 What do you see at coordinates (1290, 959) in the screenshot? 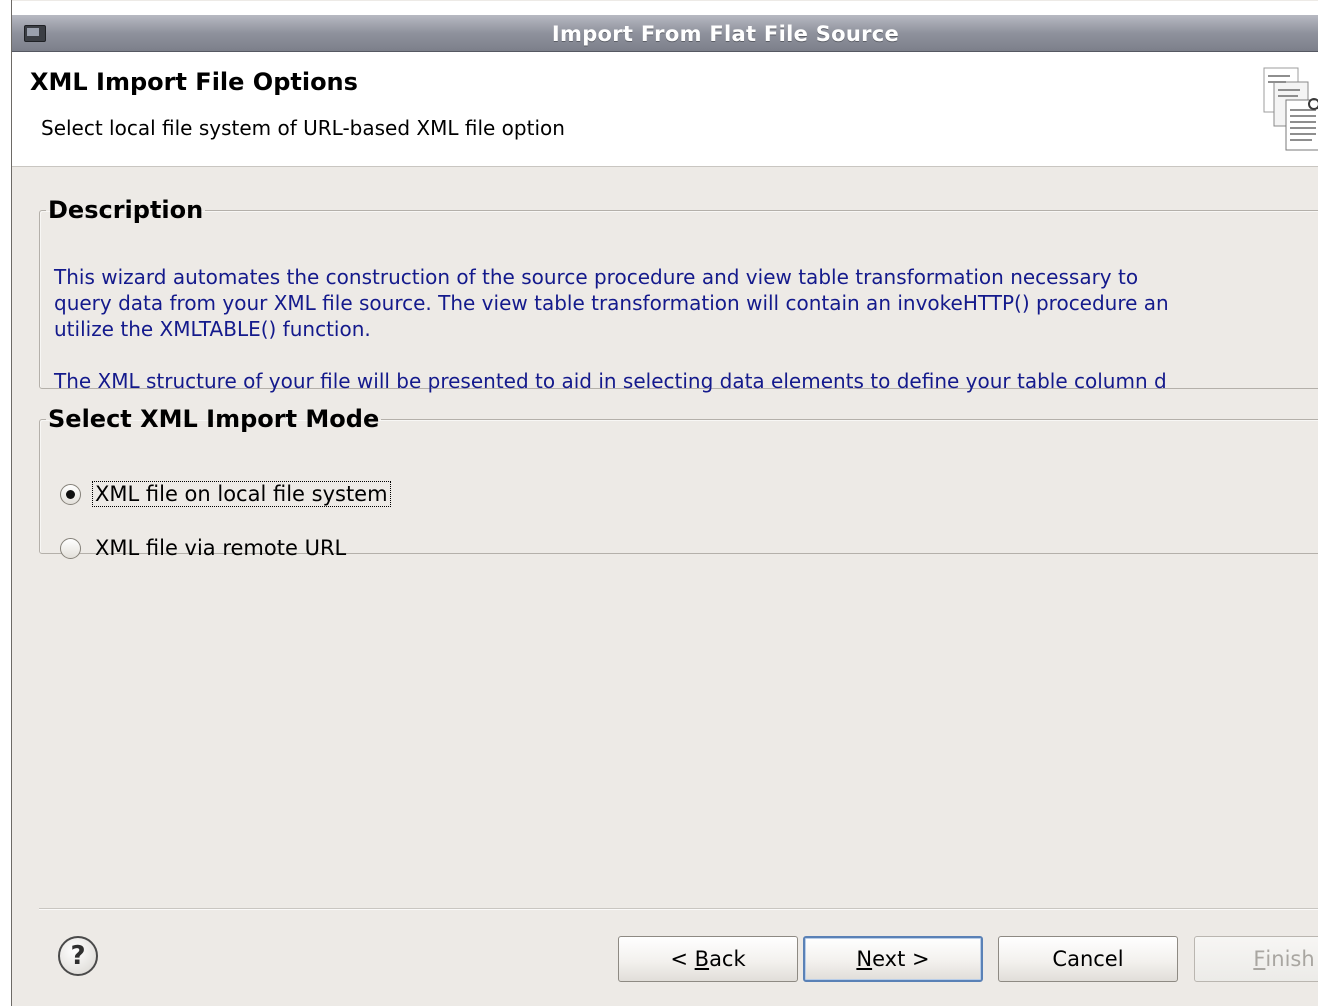
I see `finish-button-rest: inish` at bounding box center [1290, 959].